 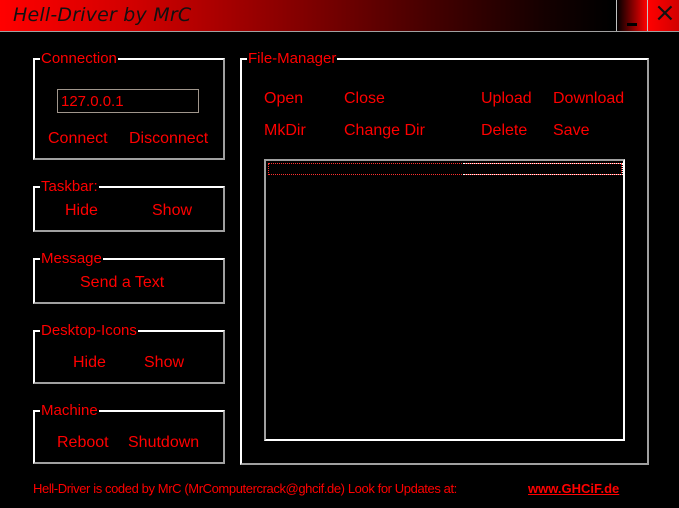 What do you see at coordinates (129, 205) in the screenshot?
I see `taskbar-group: Taskbar:` at bounding box center [129, 205].